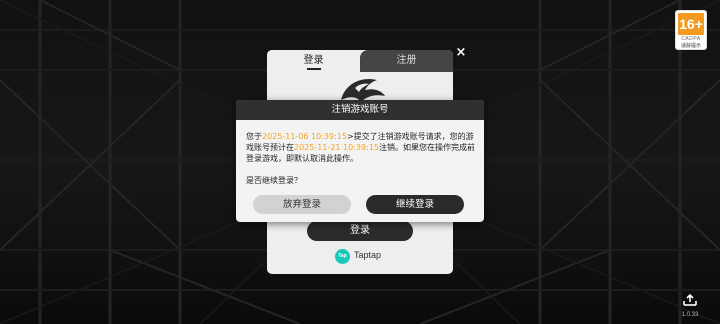 The height and width of the screenshot is (324, 720). Describe the element at coordinates (304, 136) in the screenshot. I see `request-time: 2025-11-06 10:39:15` at that location.